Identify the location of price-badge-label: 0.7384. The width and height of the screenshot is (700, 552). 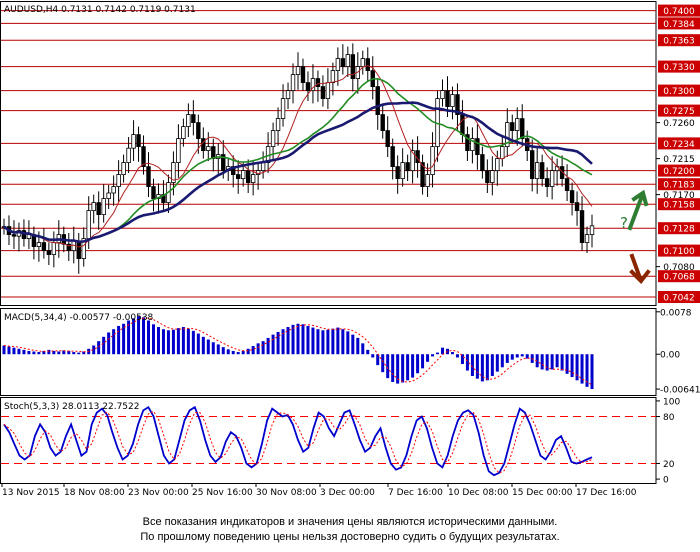
(679, 25).